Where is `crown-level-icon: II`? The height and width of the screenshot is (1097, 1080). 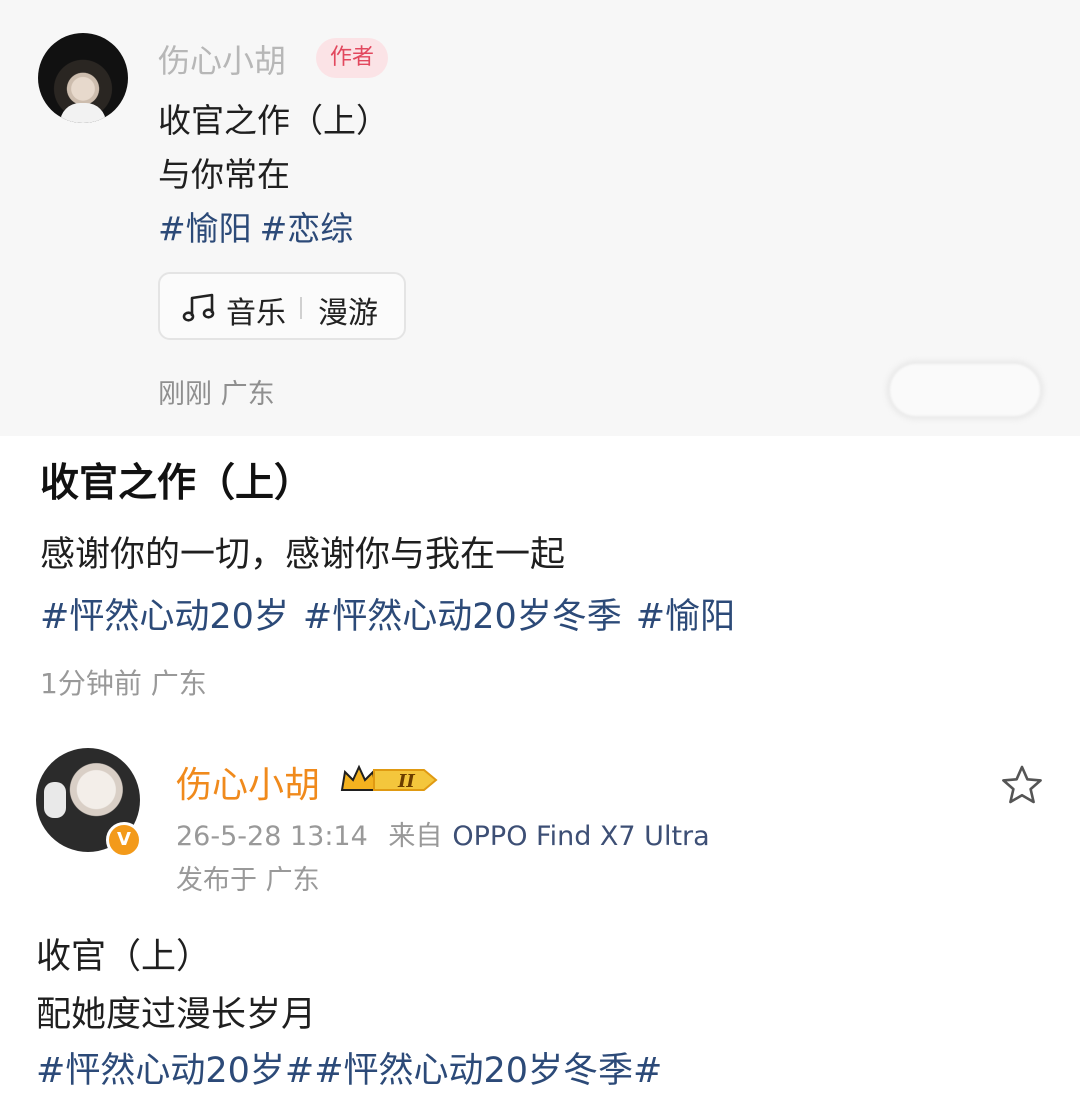
crown-level-icon: II is located at coordinates (389, 780).